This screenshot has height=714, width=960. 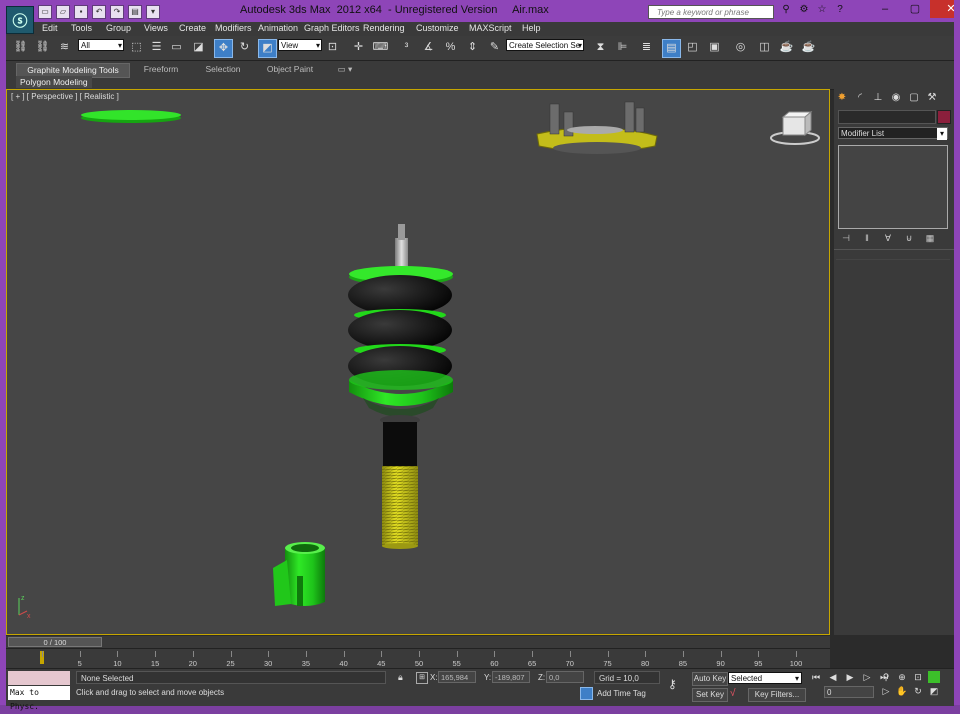 What do you see at coordinates (816, 677) in the screenshot?
I see `go-to-start-icon: ⏮` at bounding box center [816, 677].